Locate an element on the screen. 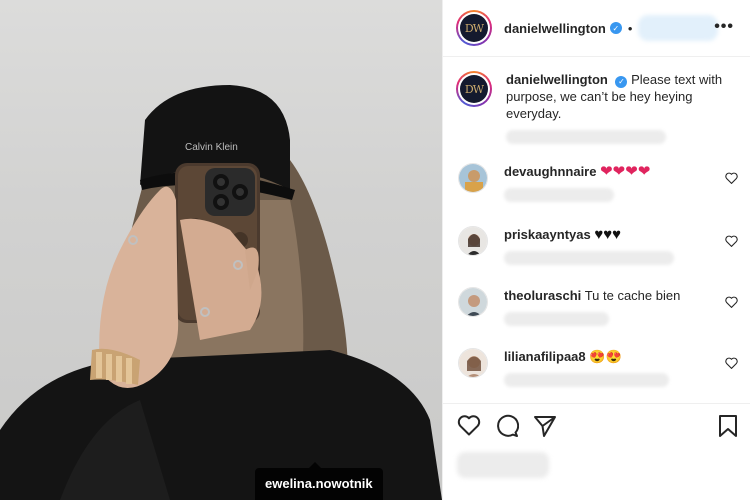  comment-username: priskaayntyas is located at coordinates (547, 234).